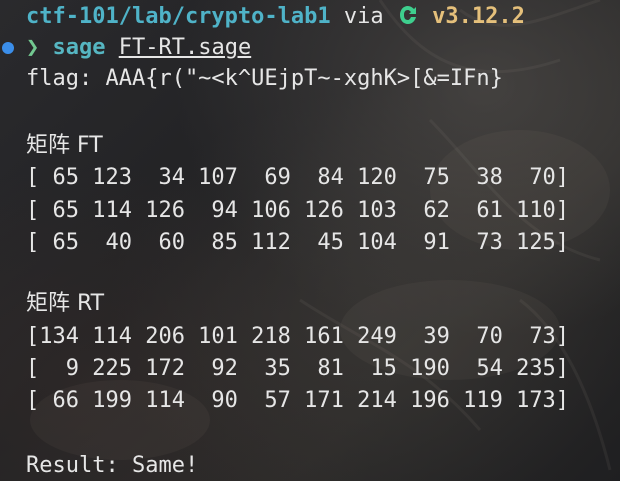 The image size is (620, 481). Describe the element at coordinates (298, 210) in the screenshot. I see `ft-matrix-row: [ 65 114 126 94 106 126 103 62 61 110]` at that location.